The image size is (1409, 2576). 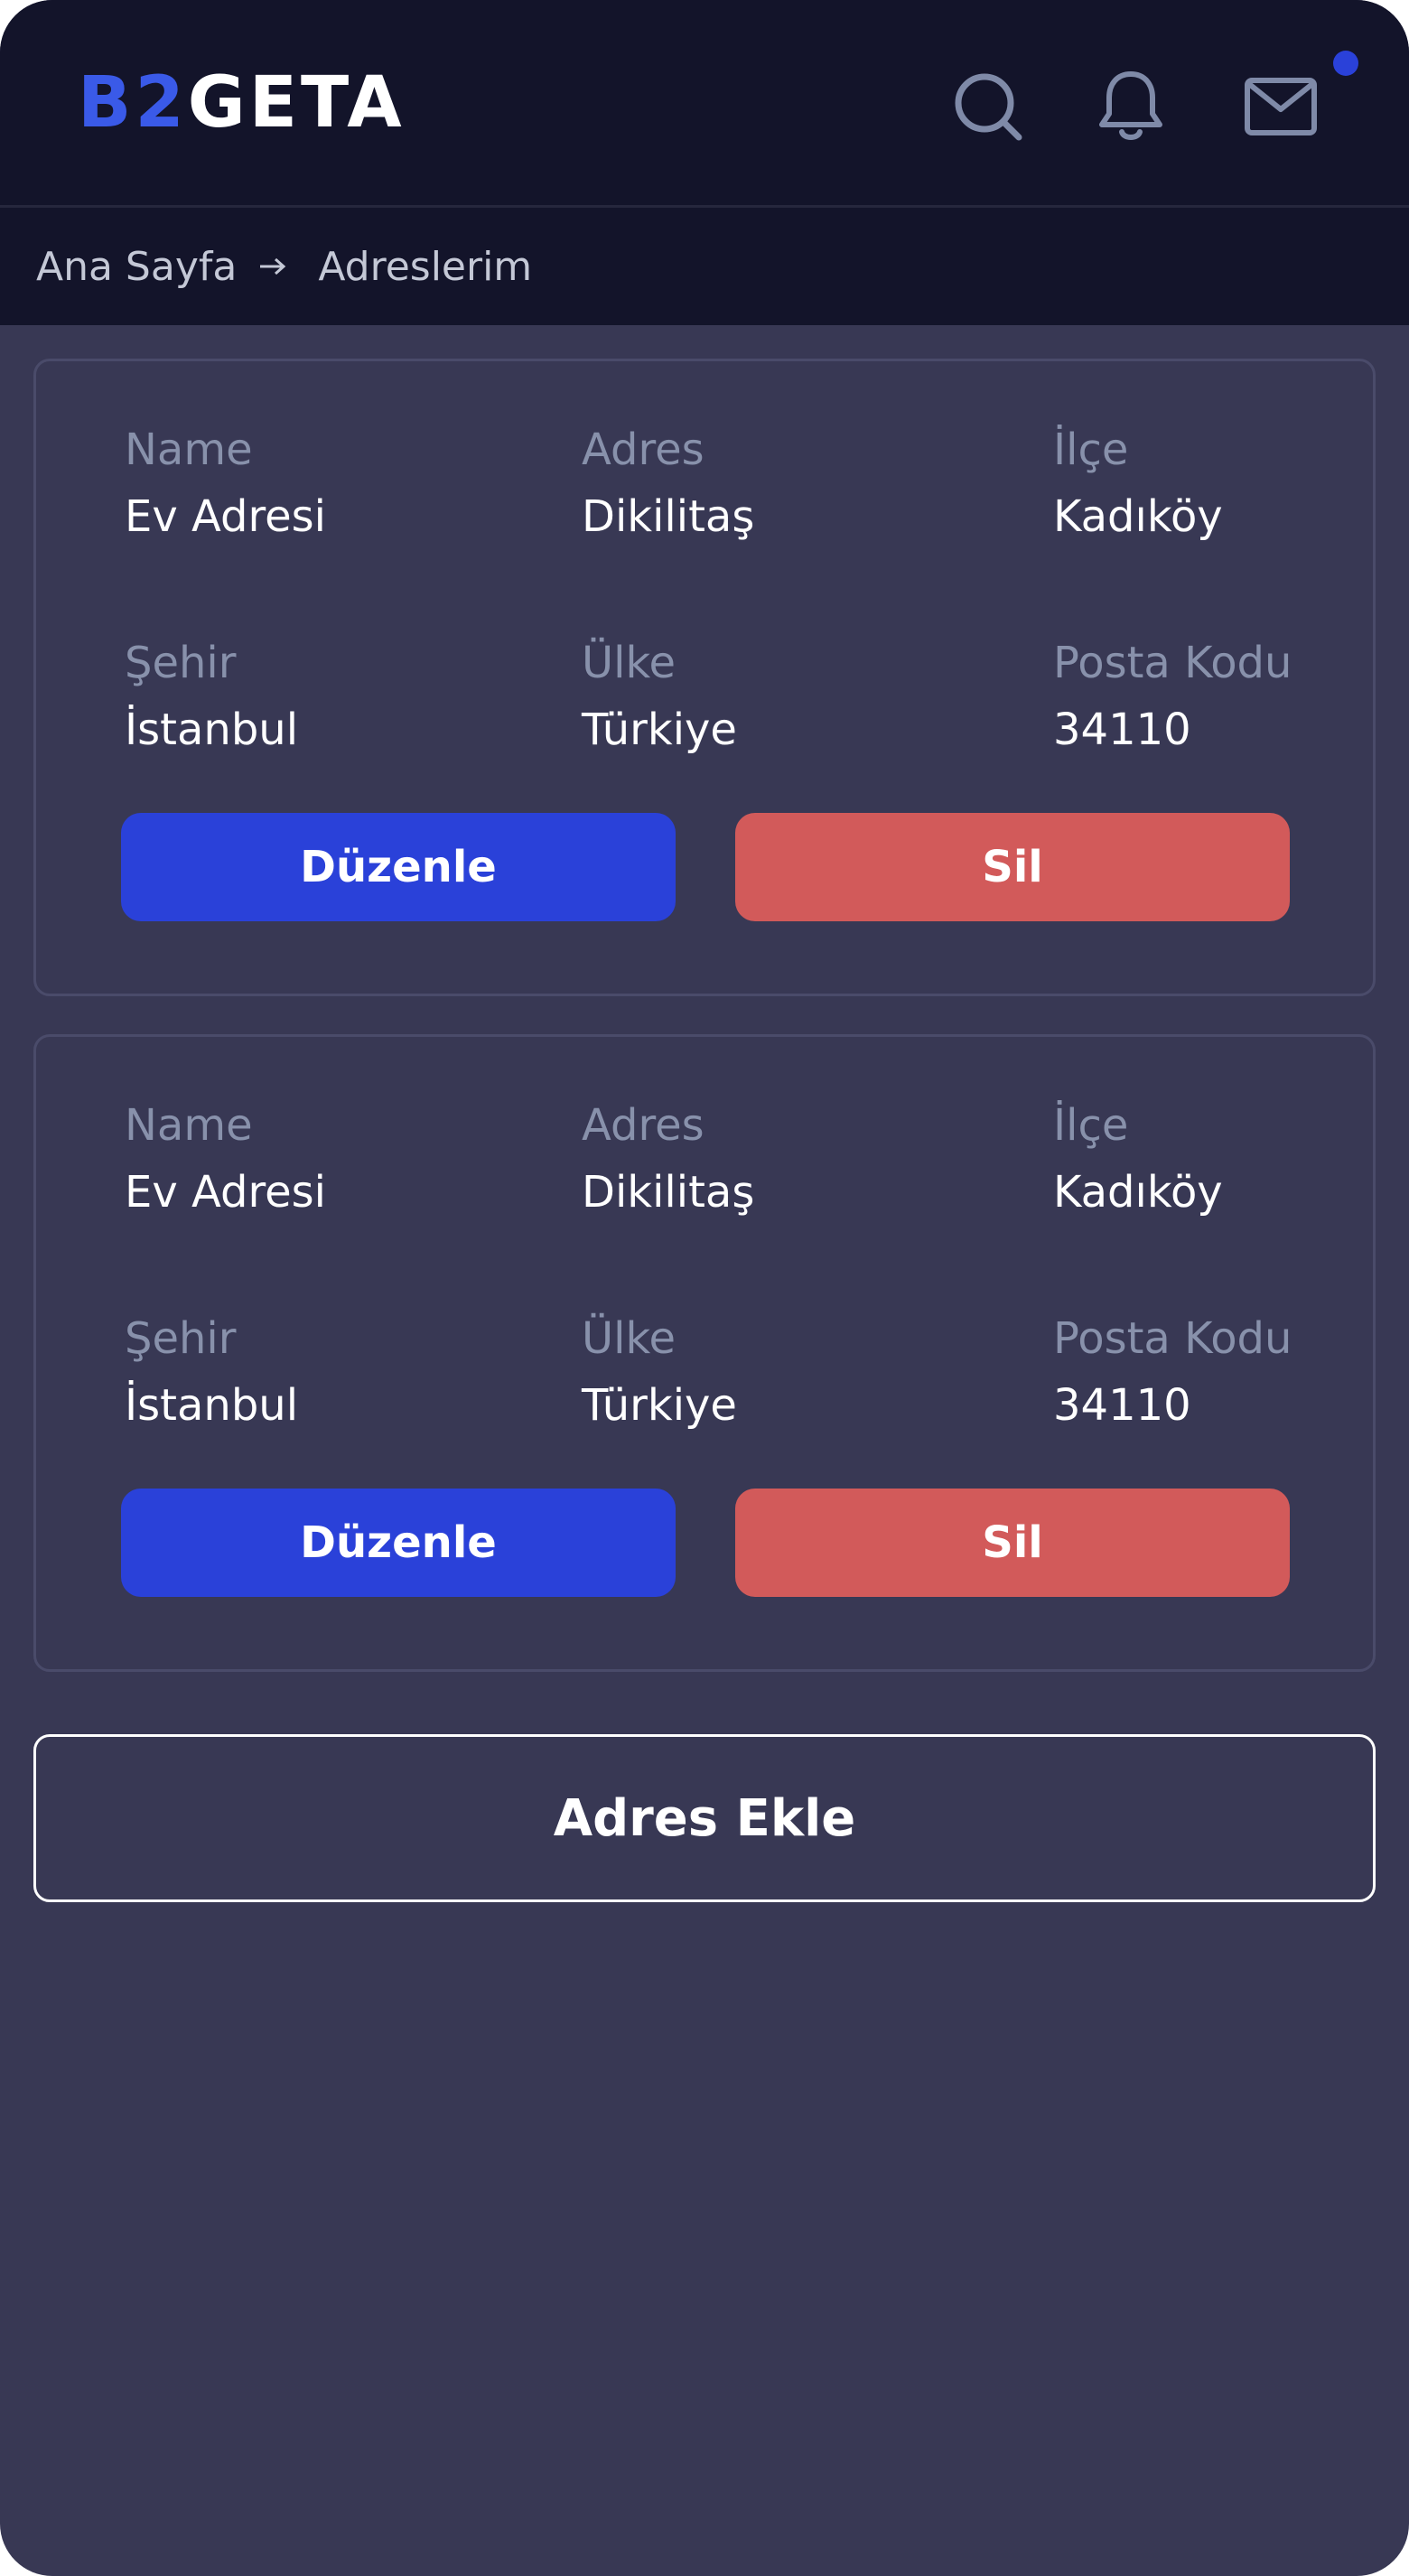 I want to click on breadcrumb-home: Ana Sayfa, so click(x=137, y=267).